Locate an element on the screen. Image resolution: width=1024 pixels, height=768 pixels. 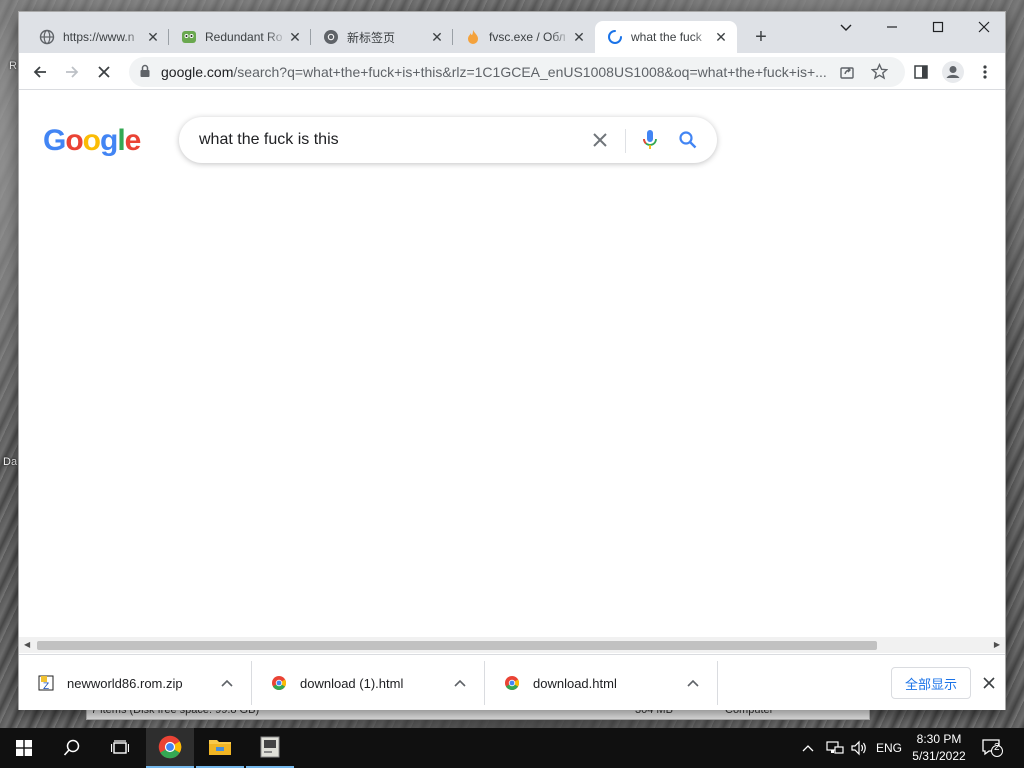
maximize-button is located at coordinates (938, 27).